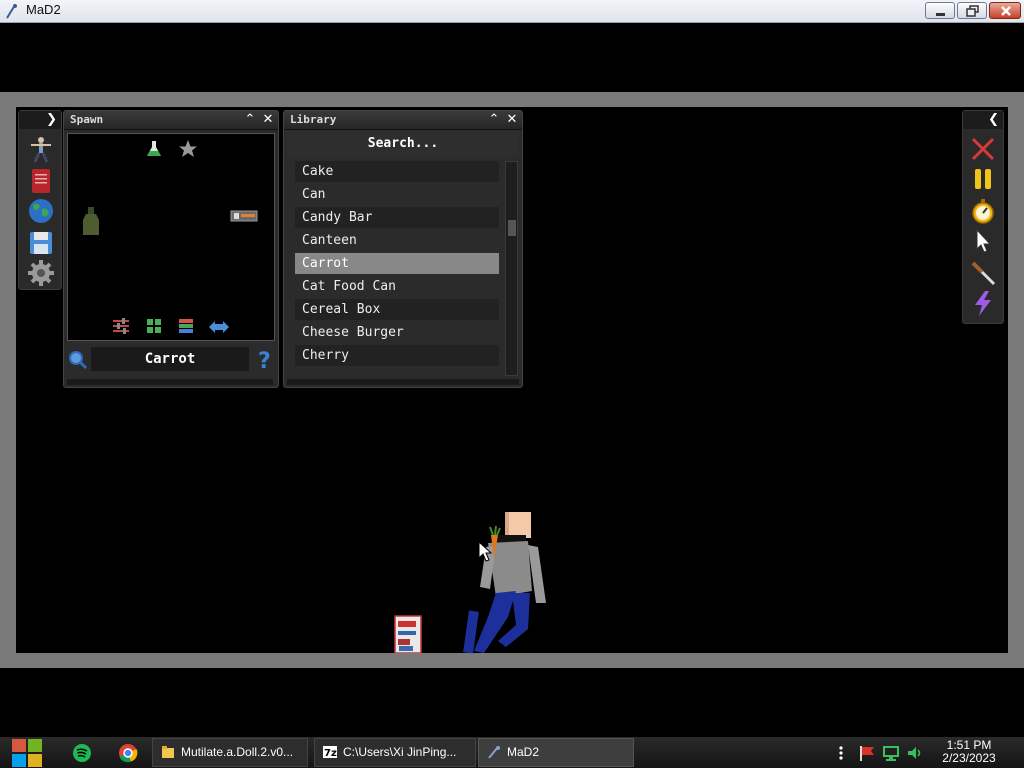 The width and height of the screenshot is (1024, 768). I want to click on spawn-panel-footer, so click(170, 382).